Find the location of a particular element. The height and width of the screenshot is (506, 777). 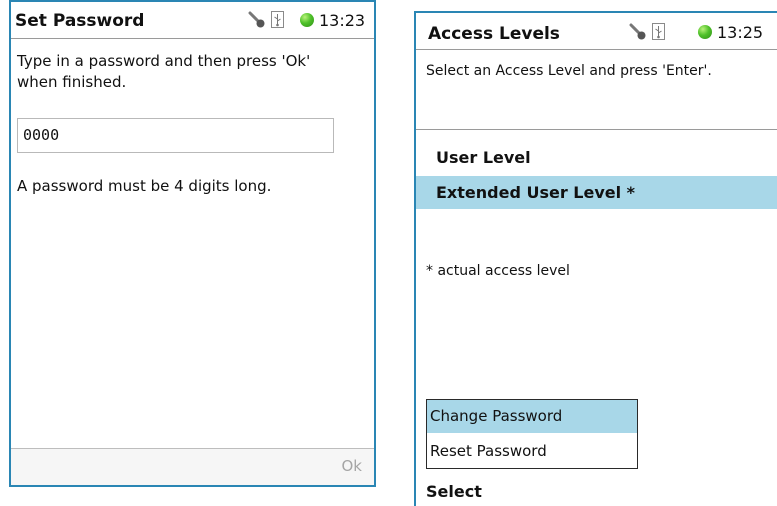

legend-text: * actual access level is located at coordinates (498, 271).